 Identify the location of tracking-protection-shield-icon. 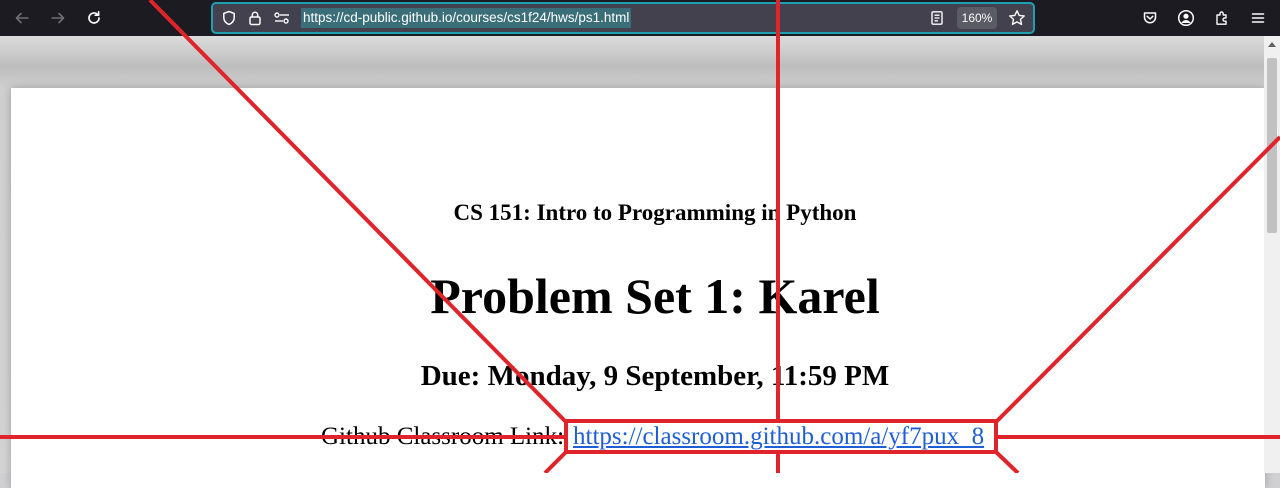
(229, 18).